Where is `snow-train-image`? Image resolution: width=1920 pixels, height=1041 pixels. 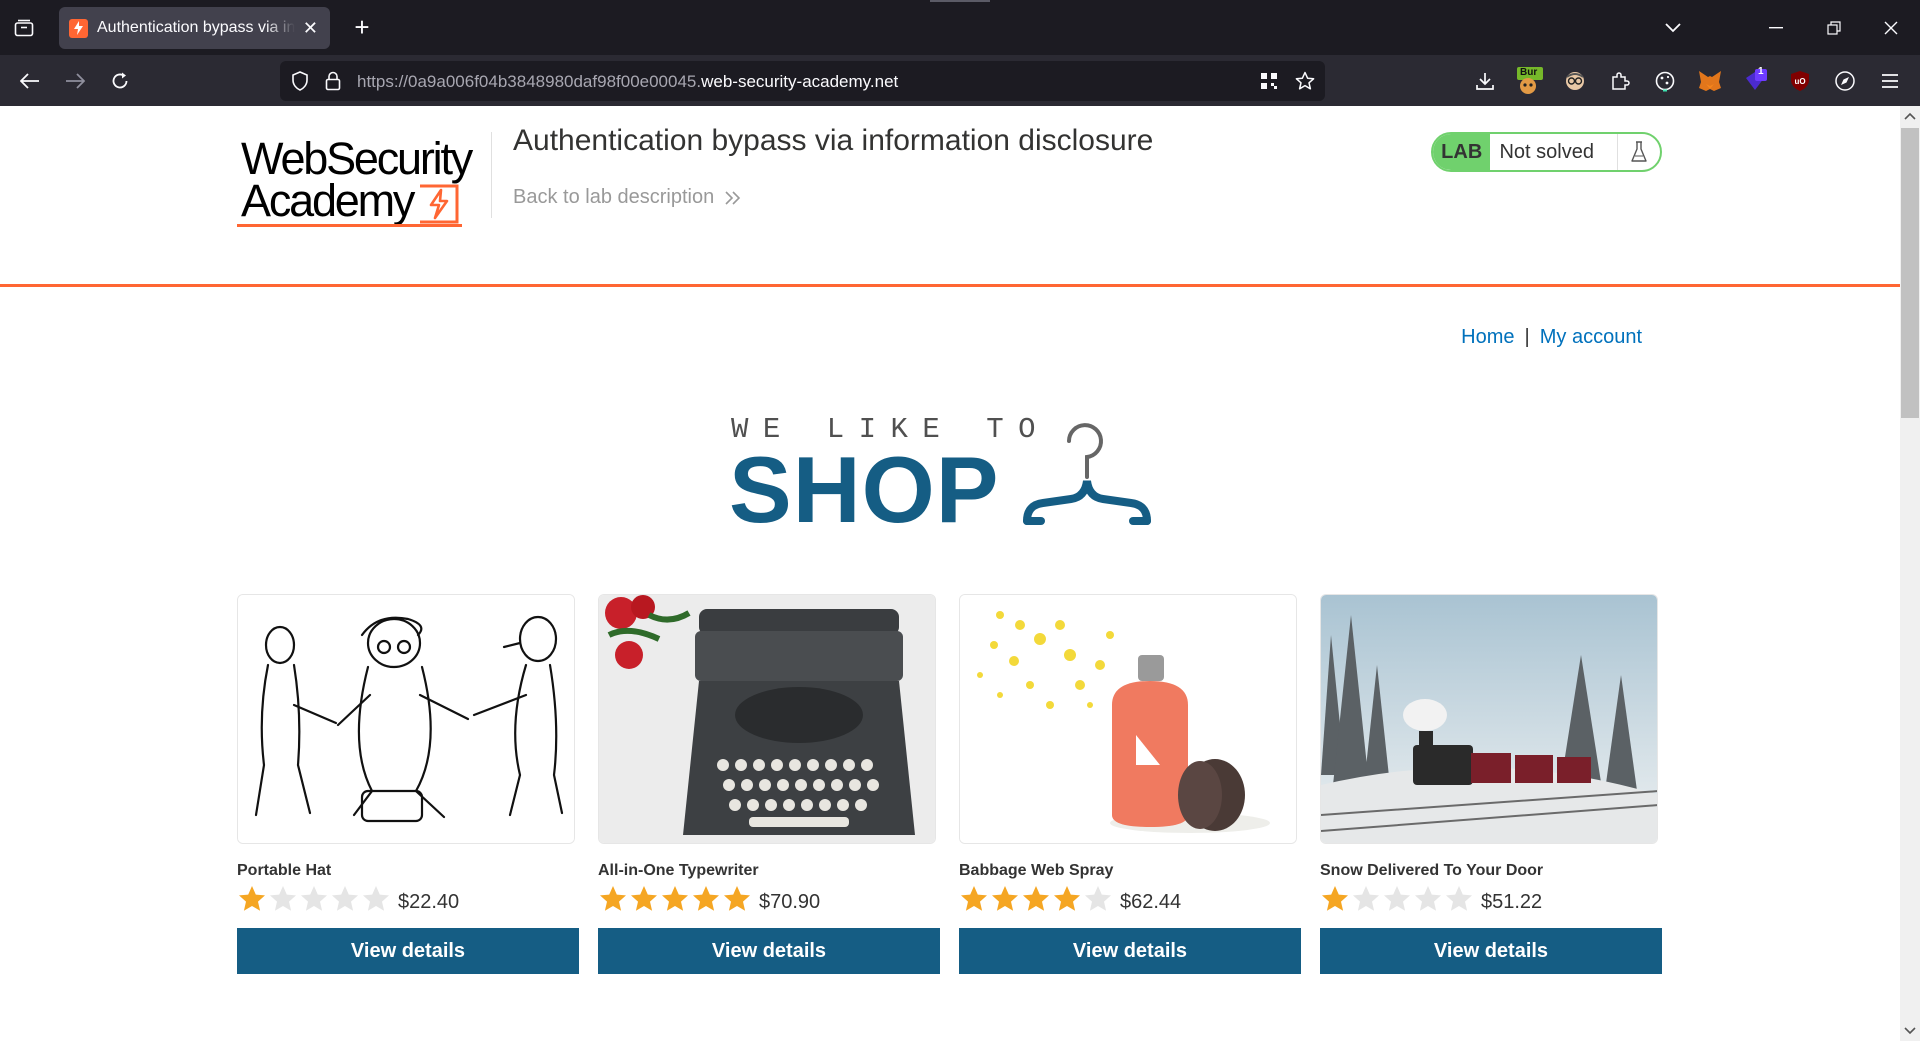 snow-train-image is located at coordinates (1489, 719).